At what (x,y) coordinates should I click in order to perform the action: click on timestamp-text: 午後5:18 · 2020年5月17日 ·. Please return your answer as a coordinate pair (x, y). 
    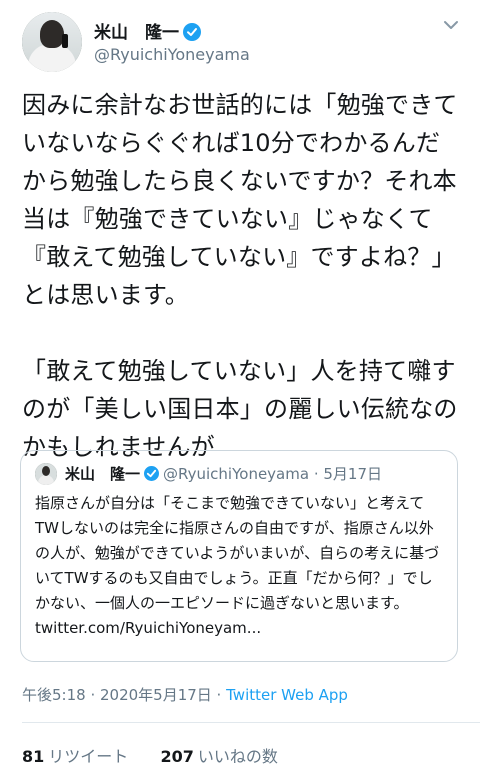
    Looking at the image, I should click on (121, 695).